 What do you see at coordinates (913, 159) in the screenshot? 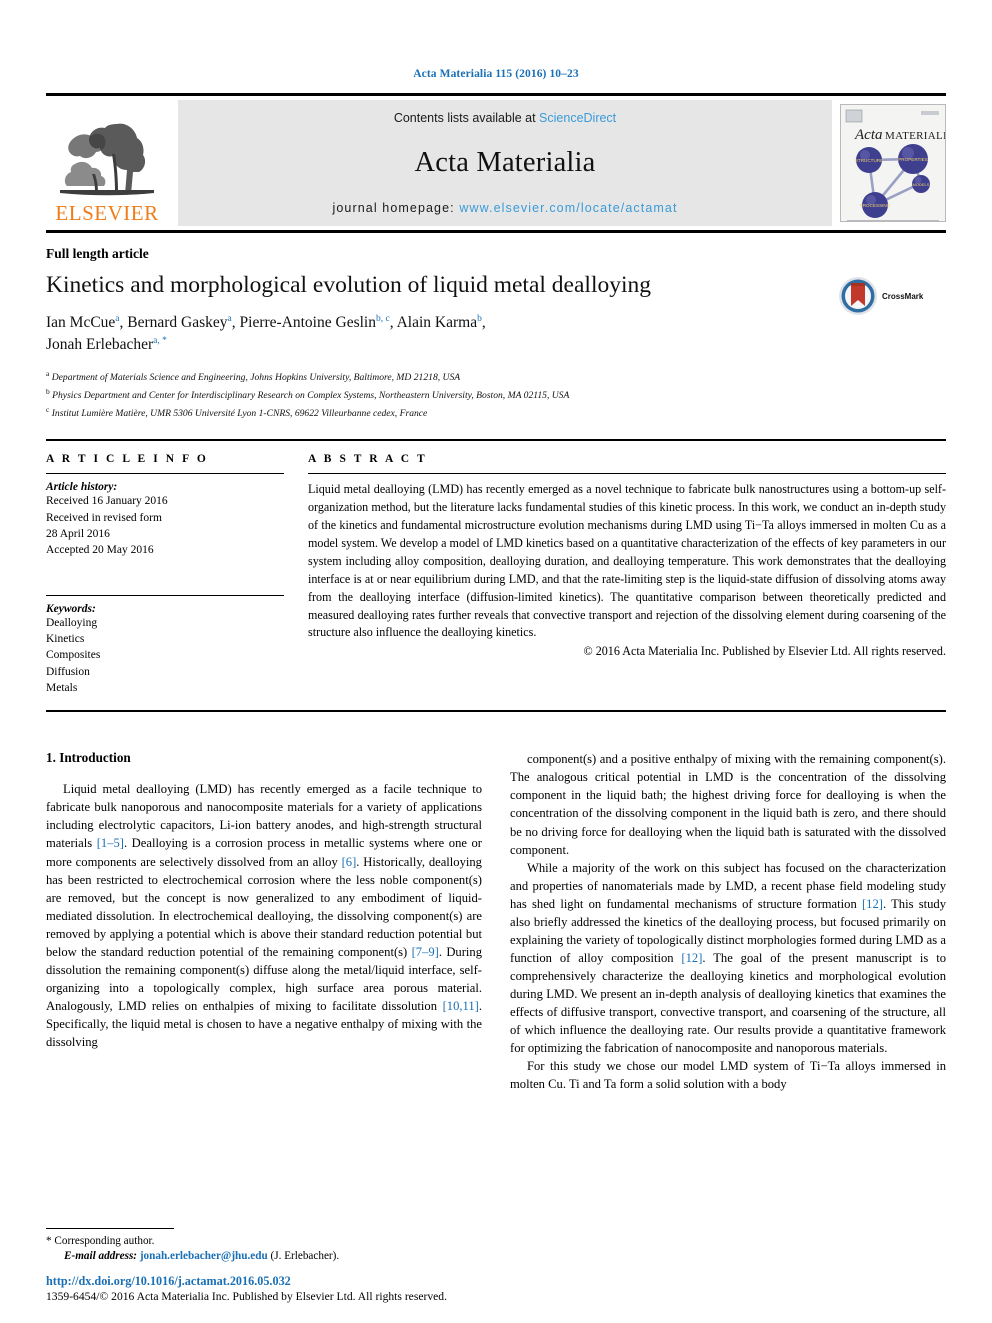
I see `svg-text: PROPERTIES` at bounding box center [913, 159].